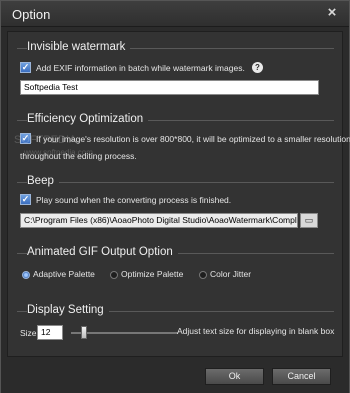 Image resolution: width=350 pixels, height=393 pixels. I want to click on help-icon: ?, so click(257, 67).